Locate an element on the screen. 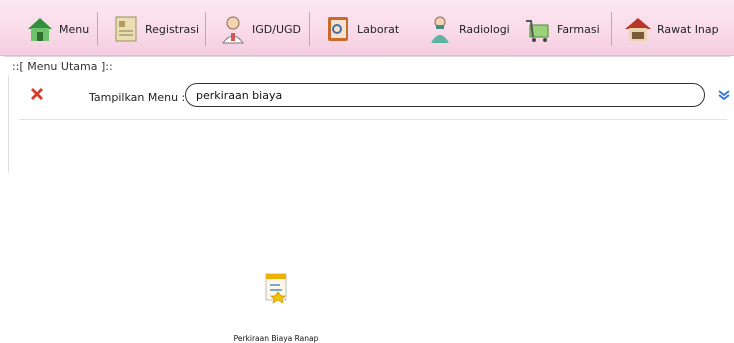 This screenshot has height=343, width=734. house-icon is located at coordinates (40, 29).